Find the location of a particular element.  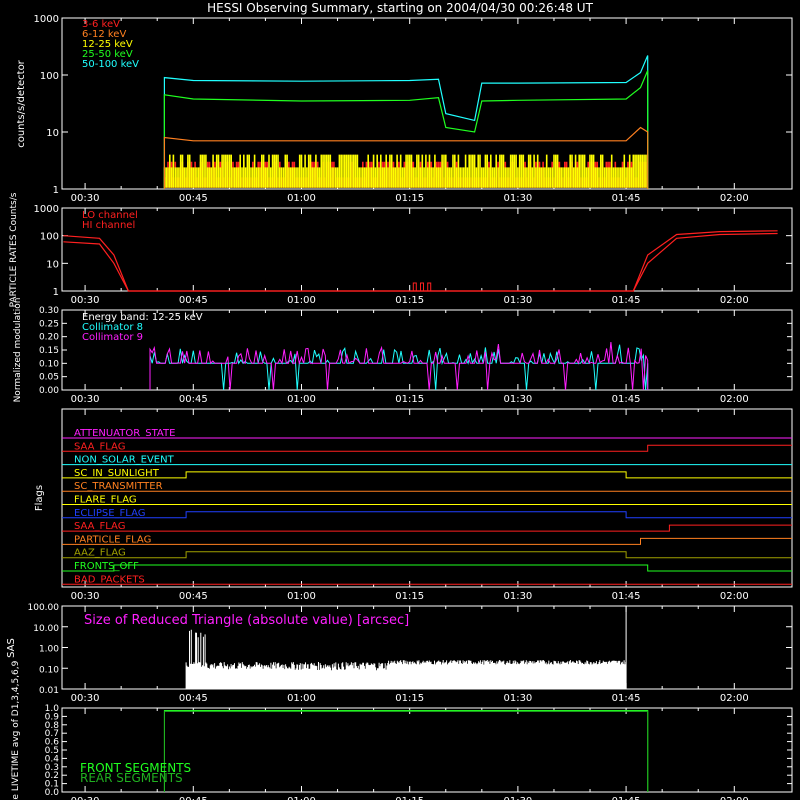

flag-label-aaz_flag: AAZ_FLAG is located at coordinates (100, 553).